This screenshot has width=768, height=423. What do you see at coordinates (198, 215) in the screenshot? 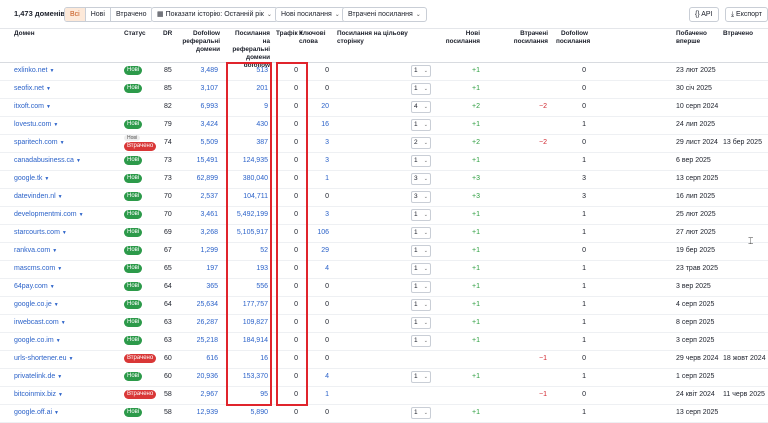
I see `dofollow-ref-value: 3,461` at bounding box center [198, 215].